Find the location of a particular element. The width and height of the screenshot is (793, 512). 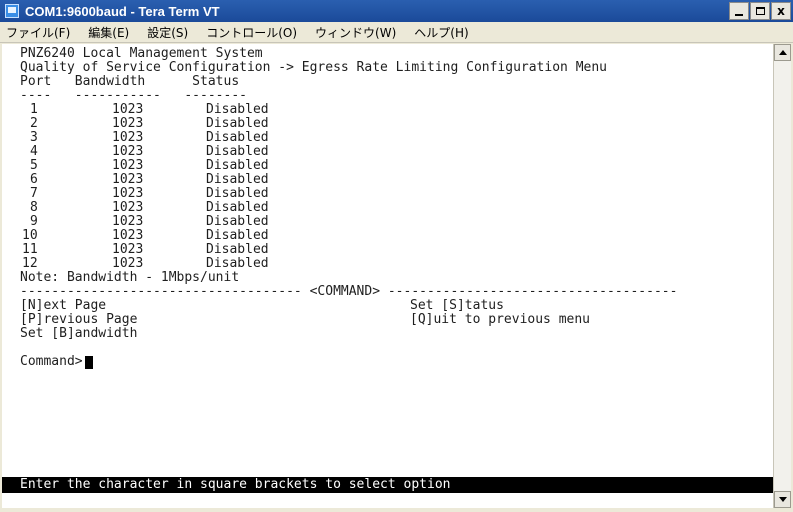

cmd-set-bandwidth: Set [B]andwidth is located at coordinates (78, 334).